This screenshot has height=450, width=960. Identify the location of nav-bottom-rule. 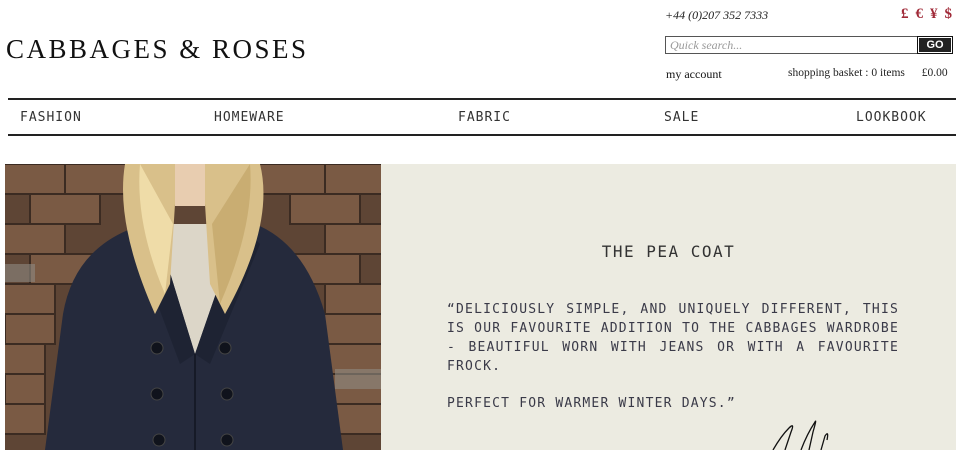
(482, 135).